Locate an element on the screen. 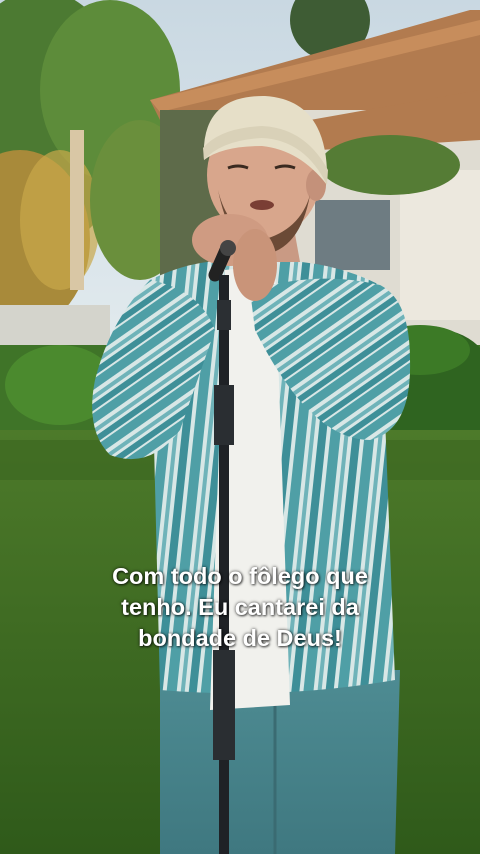 The width and height of the screenshot is (480, 854). subtitle-line: bondade de Deus! is located at coordinates (240, 638).